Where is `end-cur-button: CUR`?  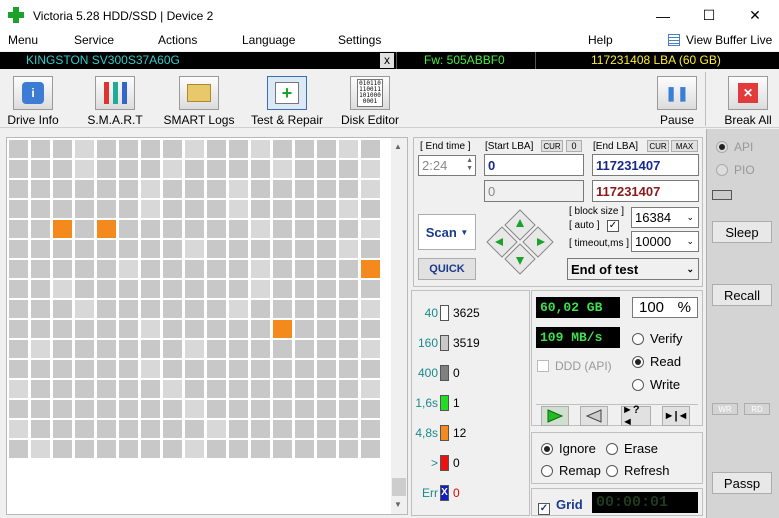 end-cur-button: CUR is located at coordinates (658, 146).